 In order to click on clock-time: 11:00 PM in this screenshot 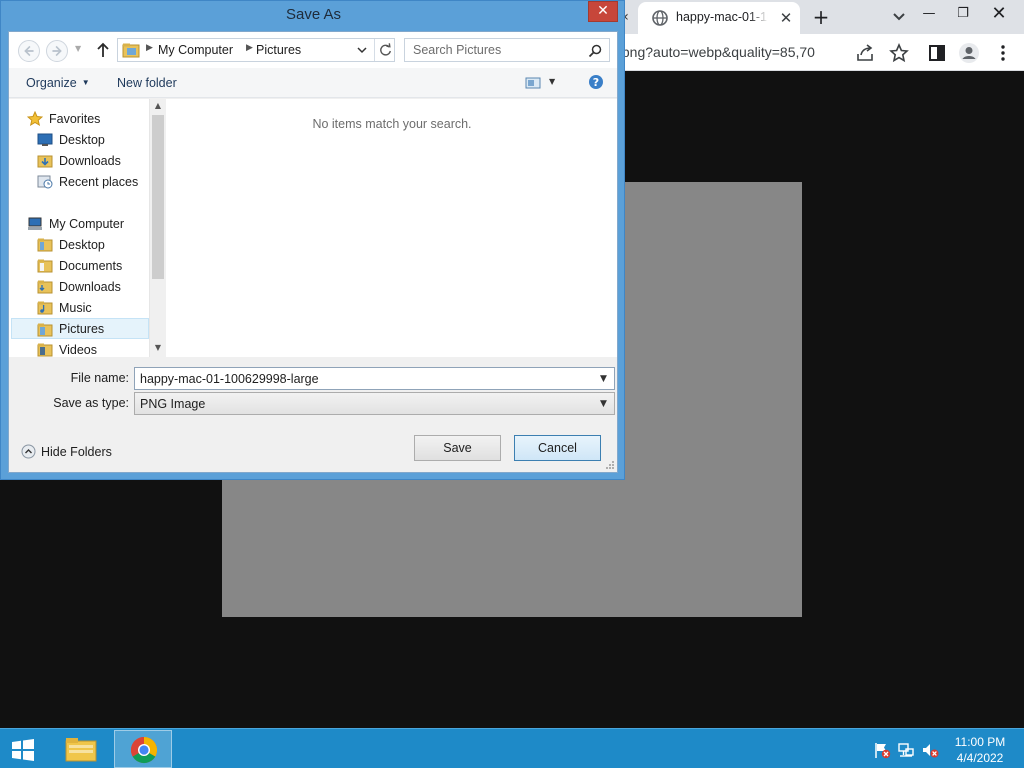, I will do `click(980, 742)`.